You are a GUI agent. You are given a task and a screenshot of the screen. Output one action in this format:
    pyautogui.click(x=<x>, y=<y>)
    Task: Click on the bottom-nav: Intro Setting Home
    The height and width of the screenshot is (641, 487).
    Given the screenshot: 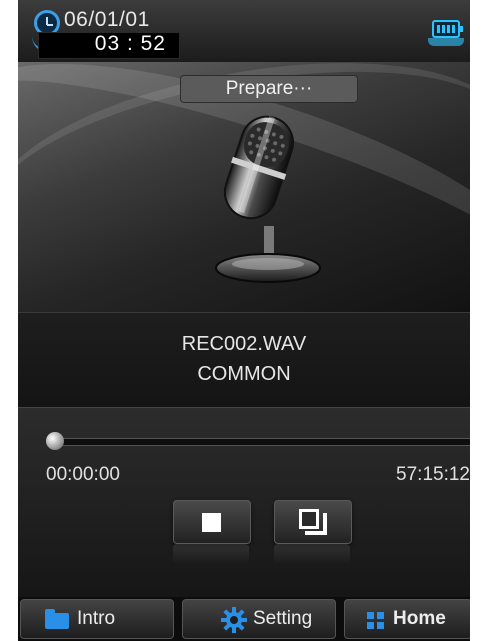 What is the action you would take?
    pyautogui.click(x=244, y=619)
    